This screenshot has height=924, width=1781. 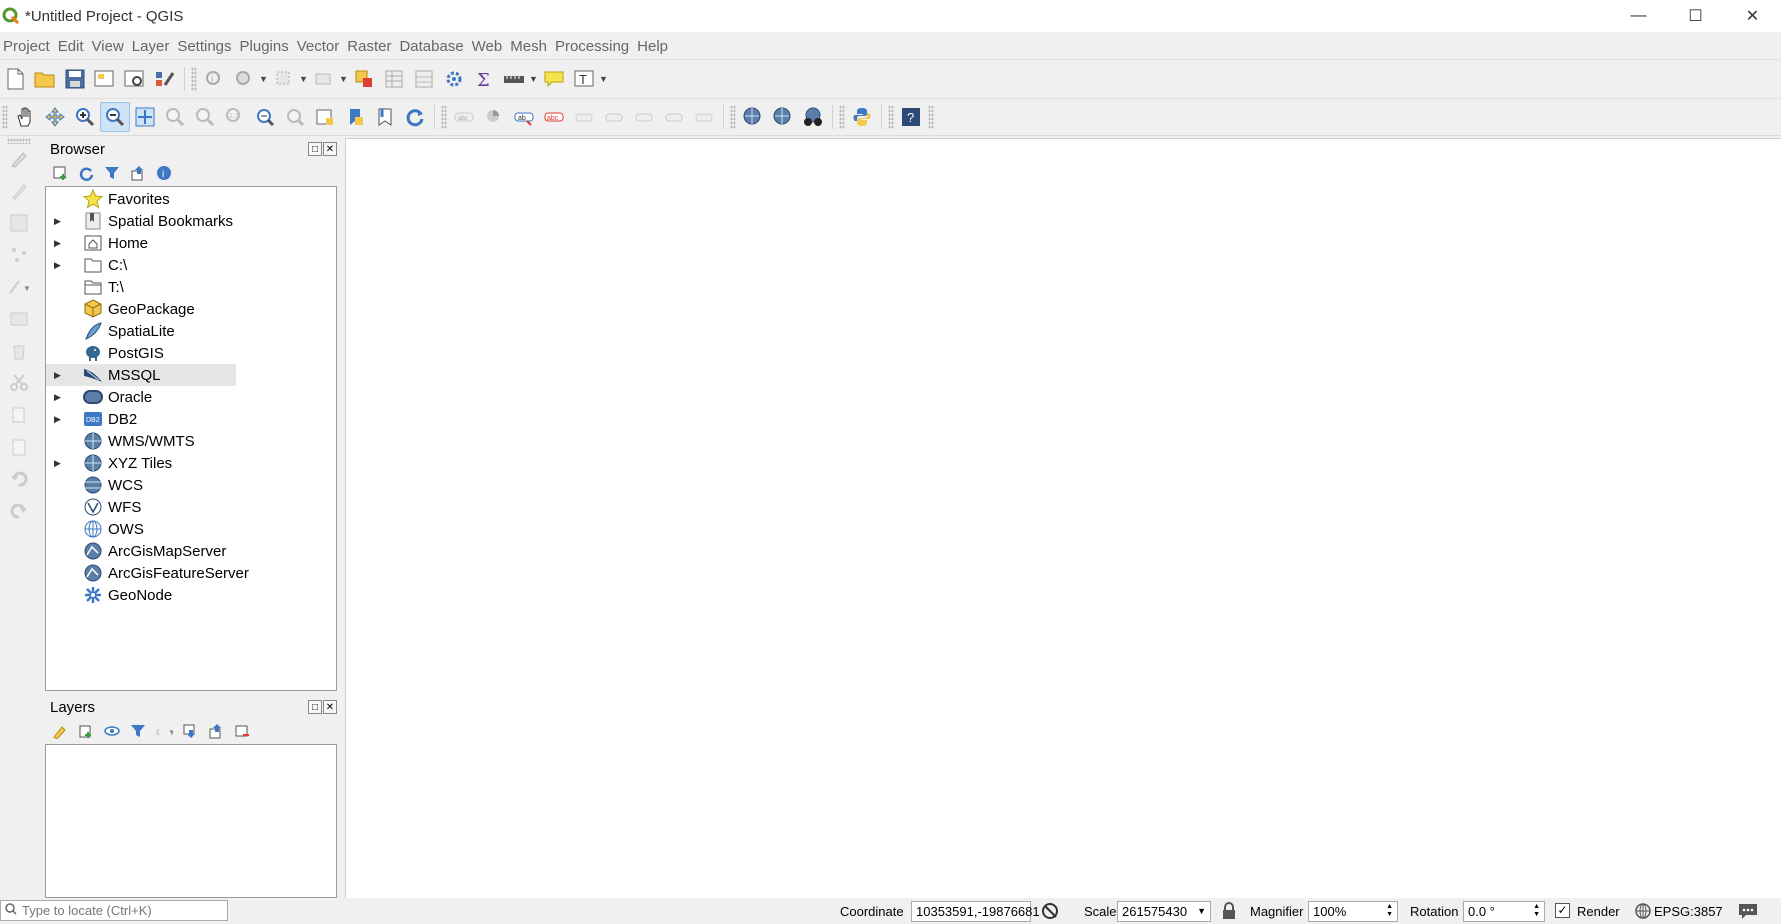 I want to click on rotate-label-icon, so click(x=674, y=117).